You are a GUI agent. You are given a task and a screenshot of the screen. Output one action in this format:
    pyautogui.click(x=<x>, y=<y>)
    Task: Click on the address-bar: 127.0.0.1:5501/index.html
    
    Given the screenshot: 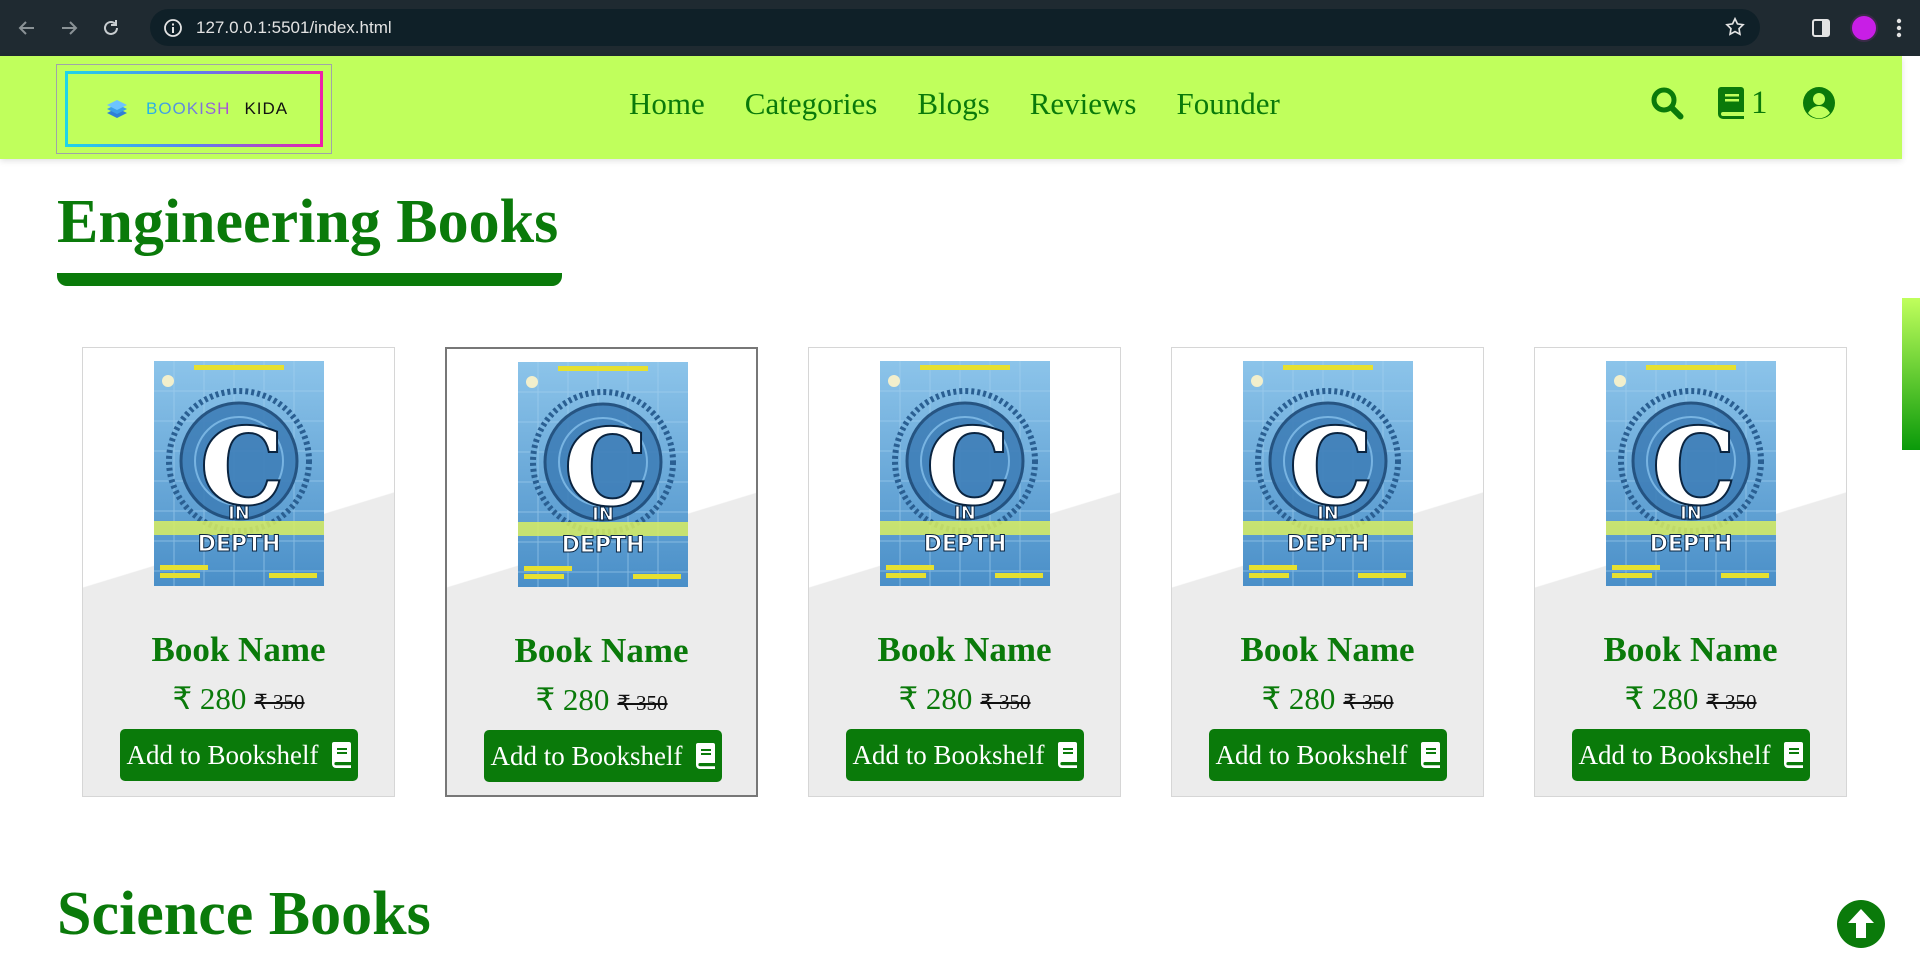 What is the action you would take?
    pyautogui.click(x=955, y=27)
    